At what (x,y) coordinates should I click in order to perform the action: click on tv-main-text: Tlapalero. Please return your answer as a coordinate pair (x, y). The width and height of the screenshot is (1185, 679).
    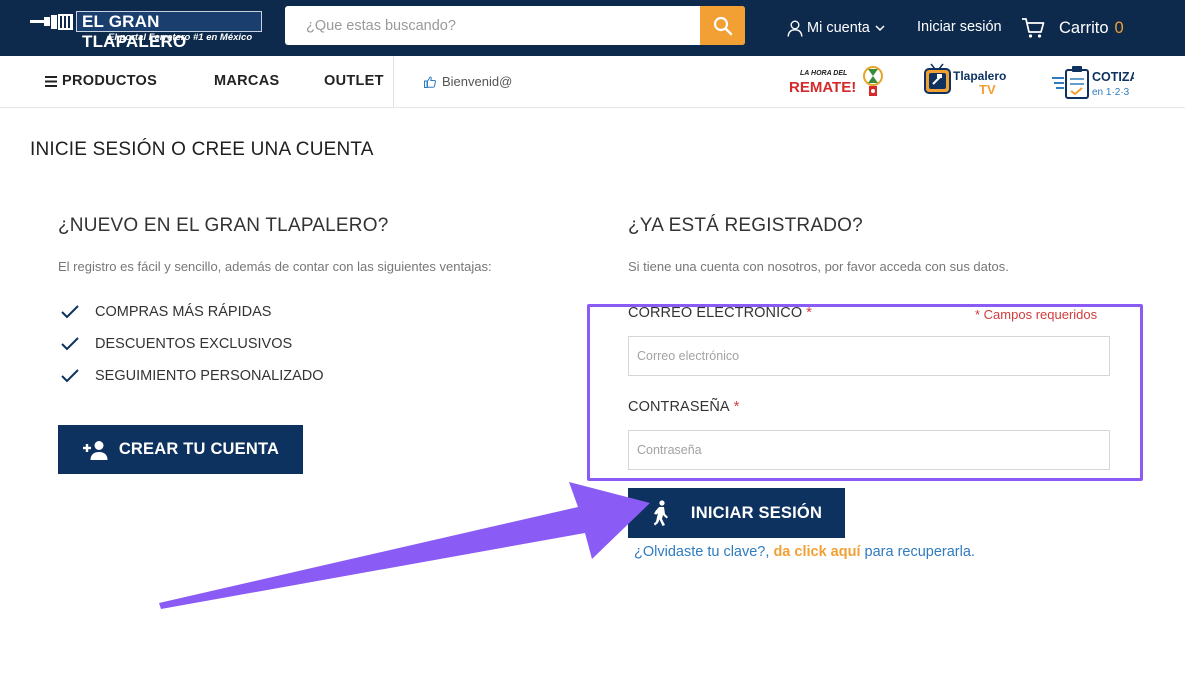
    Looking at the image, I should click on (979, 76).